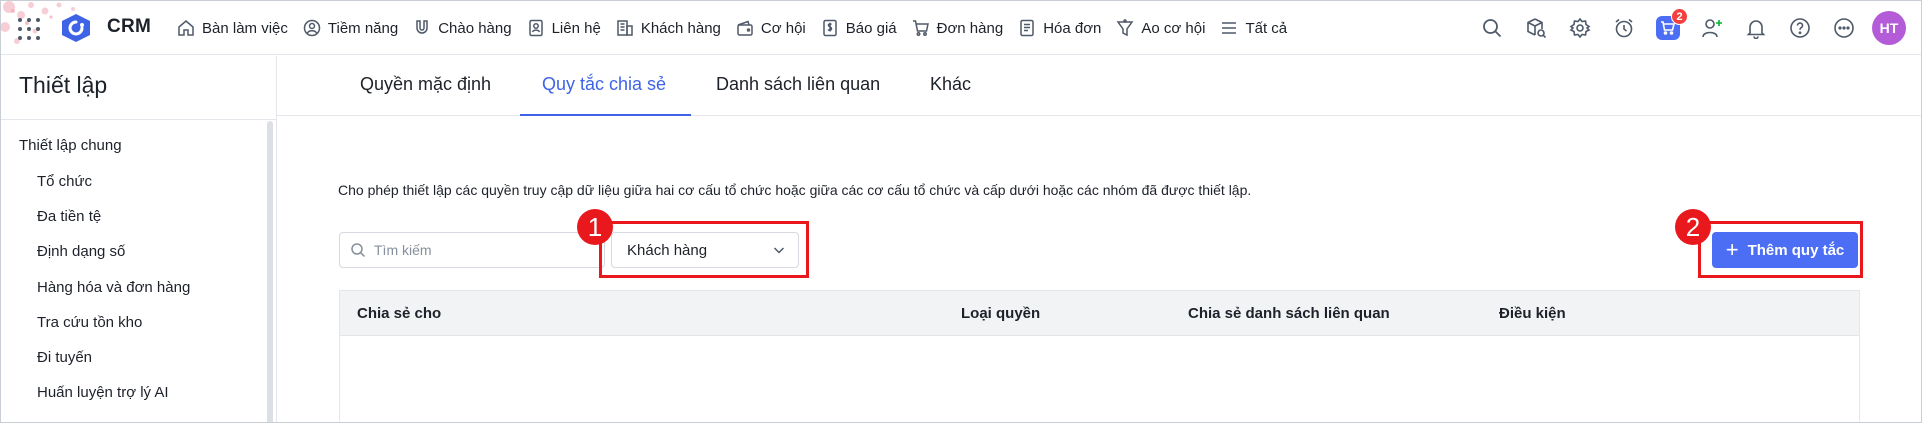 Image resolution: width=1922 pixels, height=423 pixels. I want to click on menu-opportunities: Cơ hội, so click(771, 28).